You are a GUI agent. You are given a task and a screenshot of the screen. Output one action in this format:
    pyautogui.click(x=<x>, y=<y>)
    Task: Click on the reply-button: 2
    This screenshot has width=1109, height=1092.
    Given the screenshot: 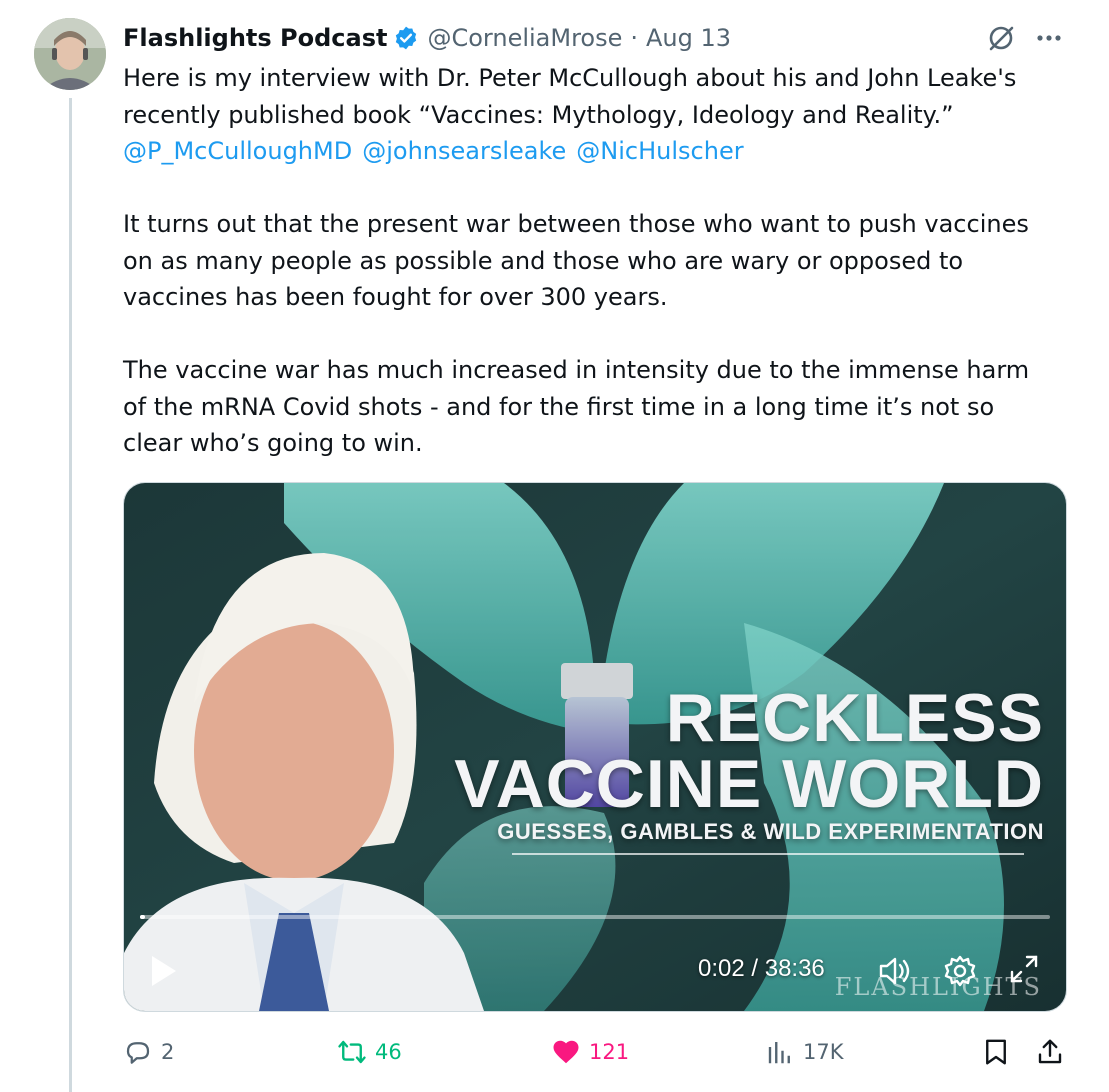 What is the action you would take?
    pyautogui.click(x=148, y=1052)
    